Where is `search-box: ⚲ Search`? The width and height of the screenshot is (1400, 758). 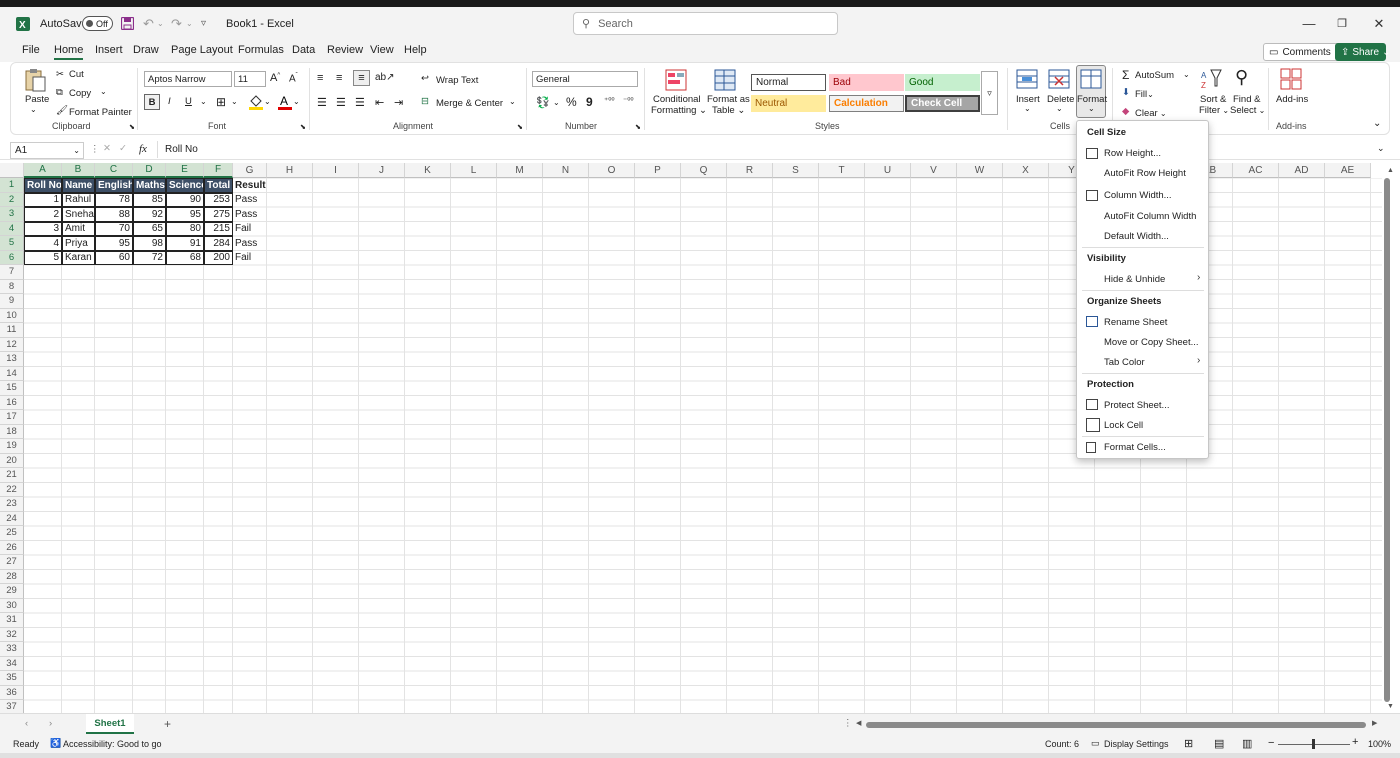
search-box: ⚲ Search is located at coordinates (705, 23).